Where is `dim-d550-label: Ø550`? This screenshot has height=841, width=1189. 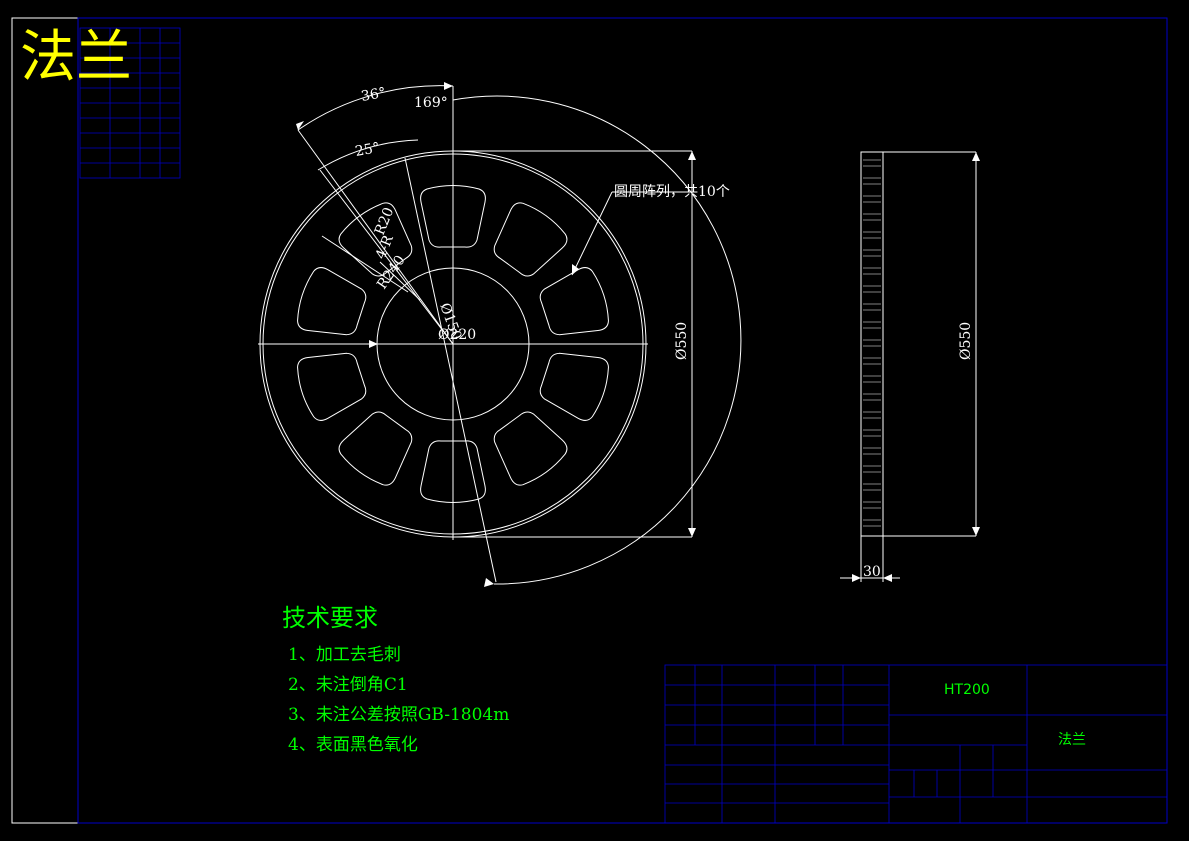 dim-d550-label: Ø550 is located at coordinates (682, 341).